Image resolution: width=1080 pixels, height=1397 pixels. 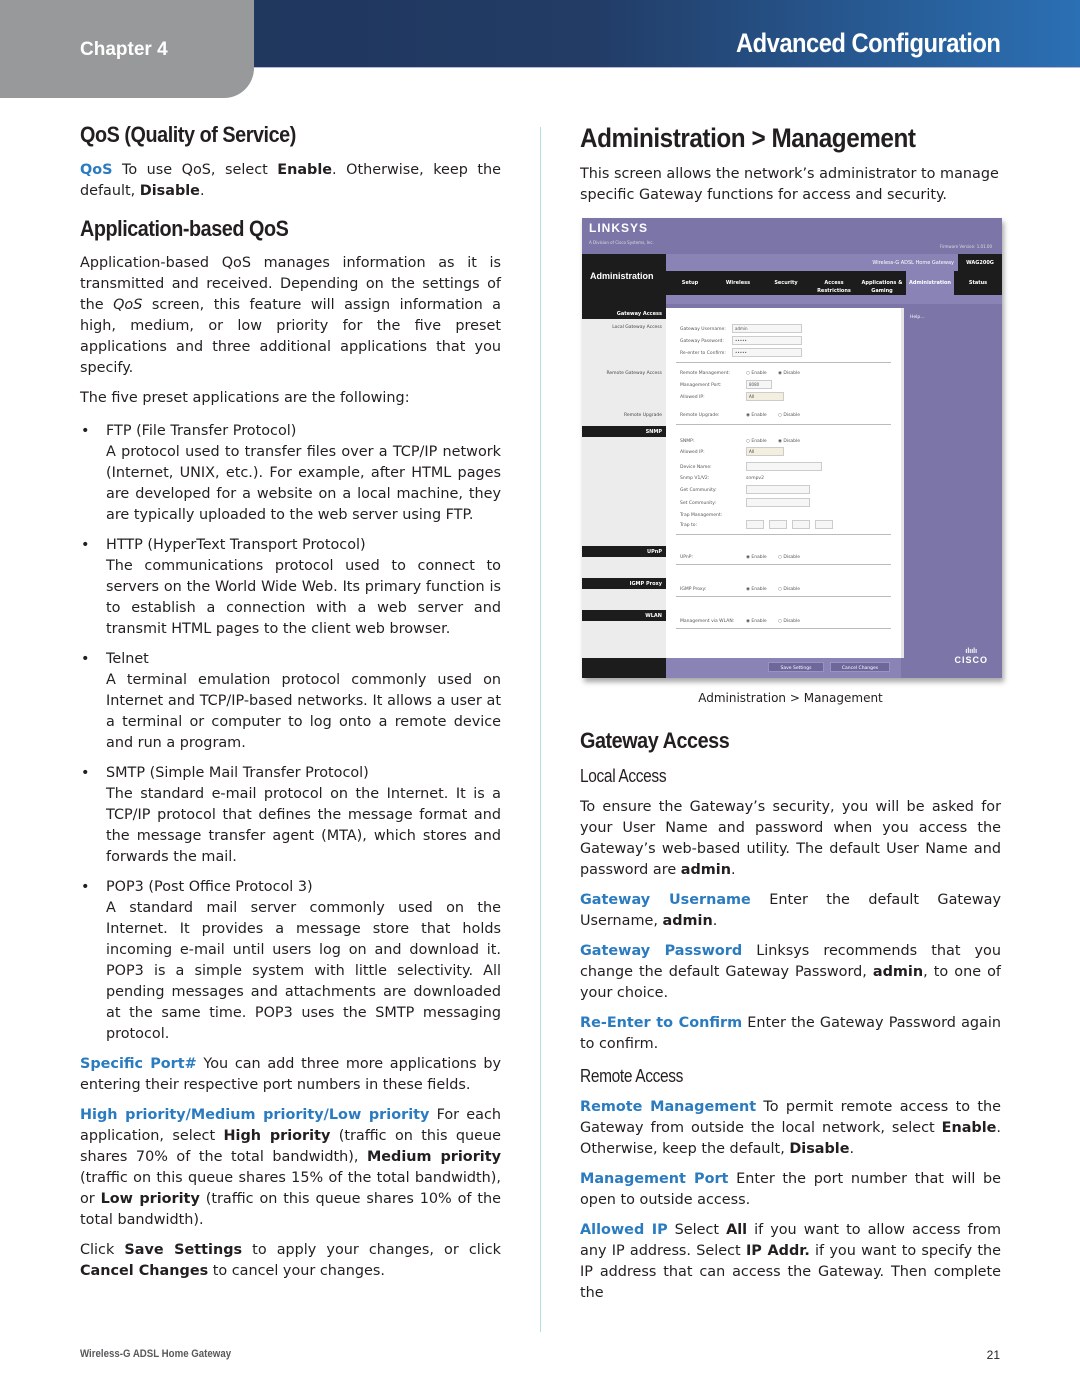 I want to click on cancel-changes-button: Cancel Changes, so click(x=860, y=667).